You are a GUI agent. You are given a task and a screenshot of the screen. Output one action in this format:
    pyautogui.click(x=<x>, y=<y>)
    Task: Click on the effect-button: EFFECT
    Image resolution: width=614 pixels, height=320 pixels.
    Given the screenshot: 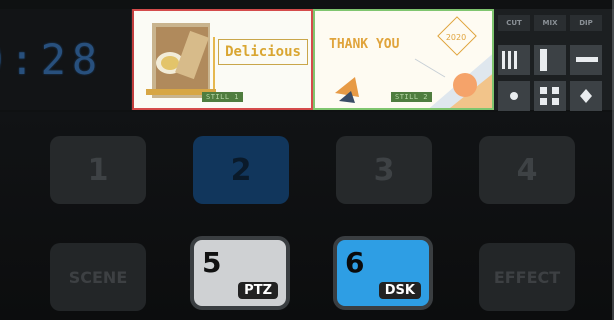 What is the action you would take?
    pyautogui.click(x=527, y=277)
    